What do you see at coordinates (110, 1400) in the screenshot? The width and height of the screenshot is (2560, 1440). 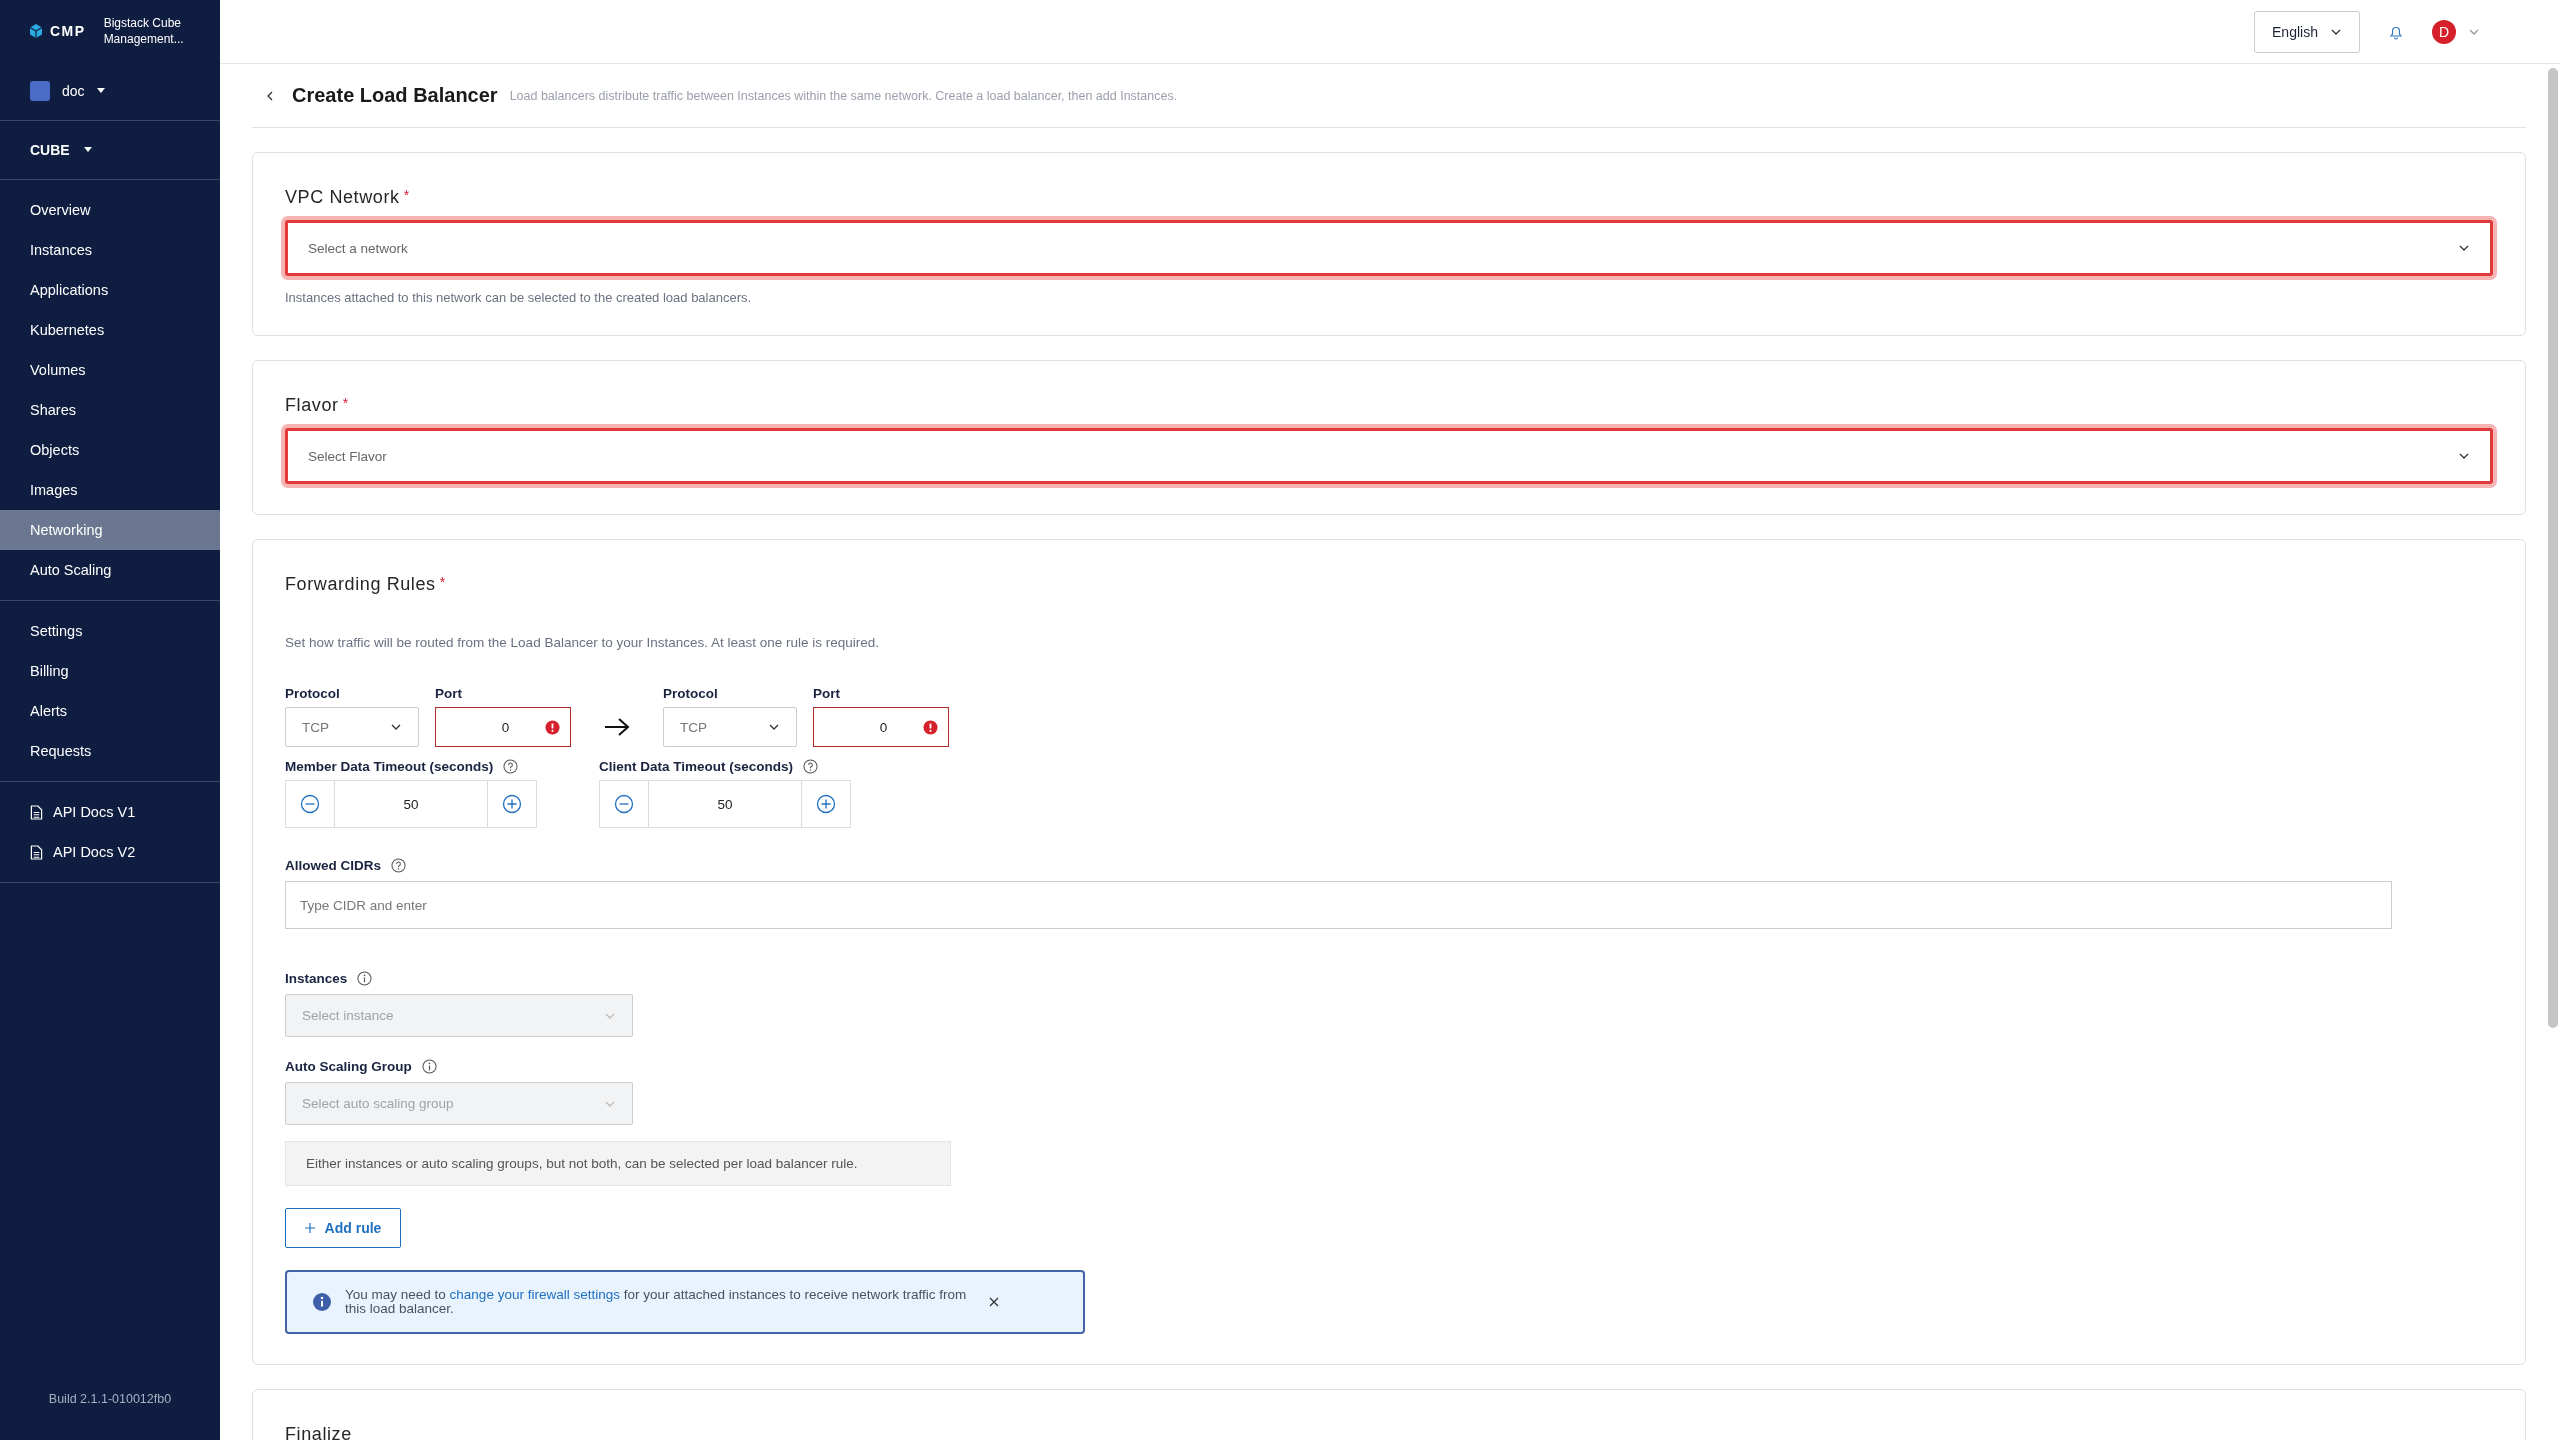 I see `build-version: Build 2.1.1-010012fb0` at bounding box center [110, 1400].